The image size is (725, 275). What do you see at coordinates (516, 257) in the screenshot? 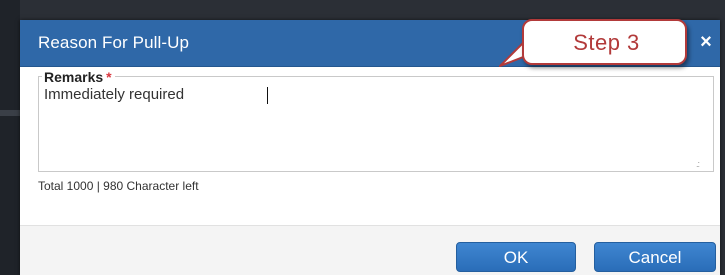
I see `ok-button: OK` at bounding box center [516, 257].